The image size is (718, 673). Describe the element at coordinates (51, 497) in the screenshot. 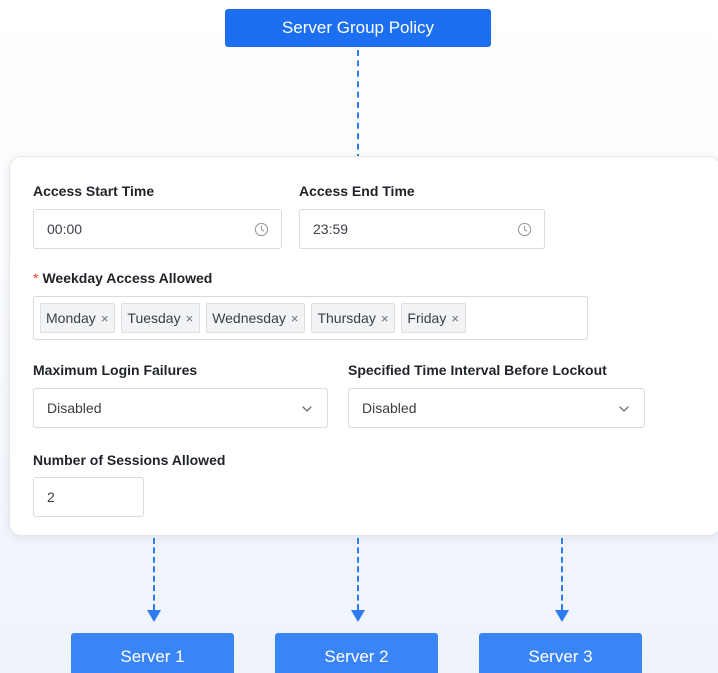

I see `sessions-allowed-value: 2` at that location.